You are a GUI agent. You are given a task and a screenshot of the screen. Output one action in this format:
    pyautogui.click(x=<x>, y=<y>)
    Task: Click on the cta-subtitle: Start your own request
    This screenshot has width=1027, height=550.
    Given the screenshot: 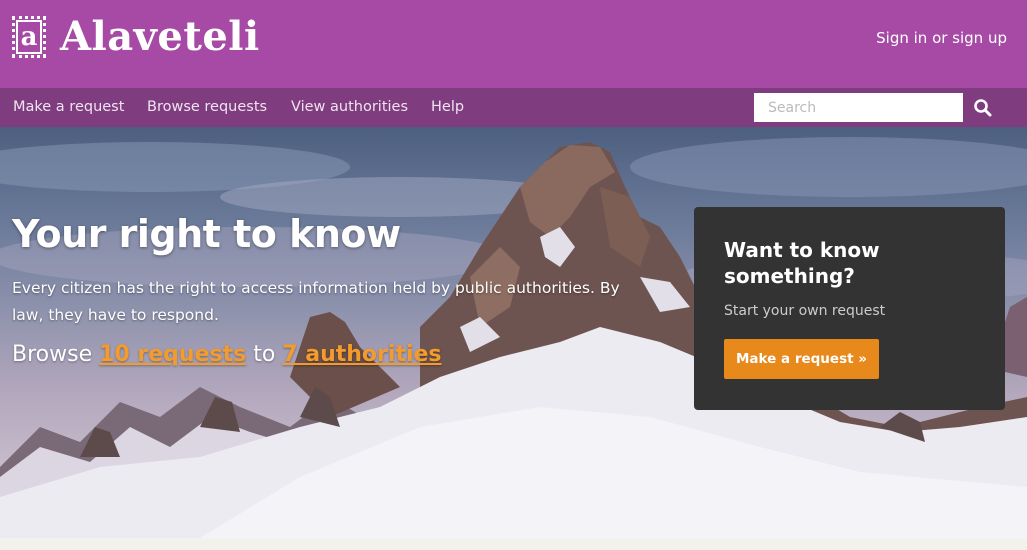 What is the action you would take?
    pyautogui.click(x=805, y=311)
    